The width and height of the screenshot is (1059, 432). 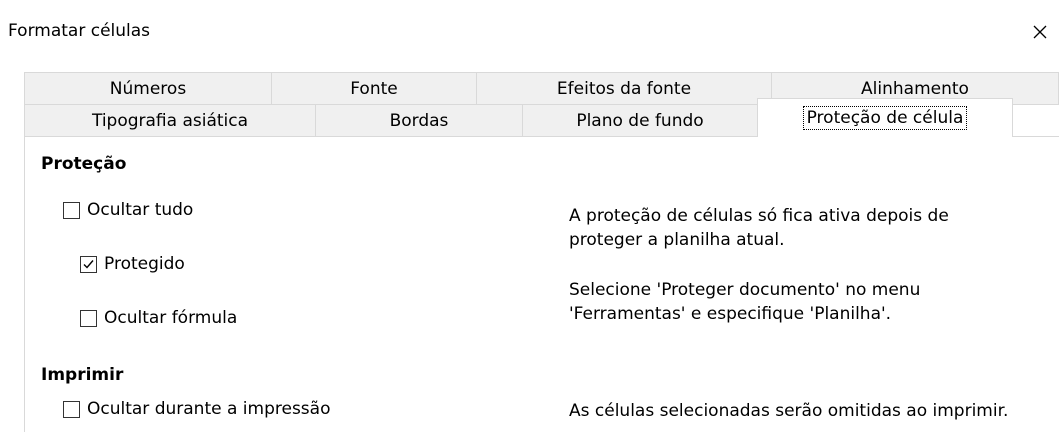 I want to click on tab-numbers: Números, so click(x=148, y=88).